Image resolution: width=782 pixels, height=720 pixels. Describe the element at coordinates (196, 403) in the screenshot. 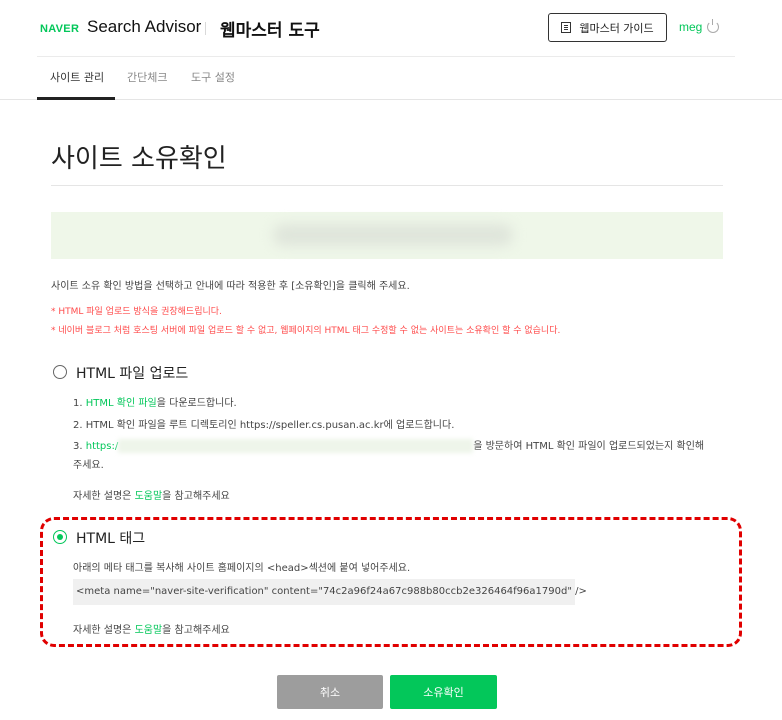

I see `step-1-suffix: 을 다운로드합니다.` at that location.